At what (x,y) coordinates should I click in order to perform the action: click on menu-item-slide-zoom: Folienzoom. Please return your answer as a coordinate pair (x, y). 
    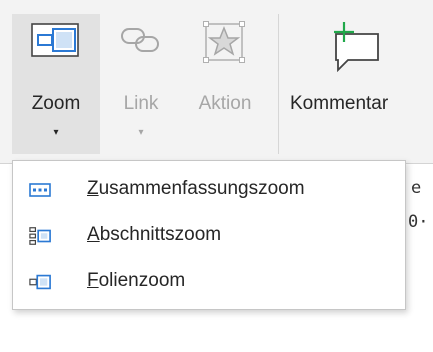
    Looking at the image, I should click on (209, 282).